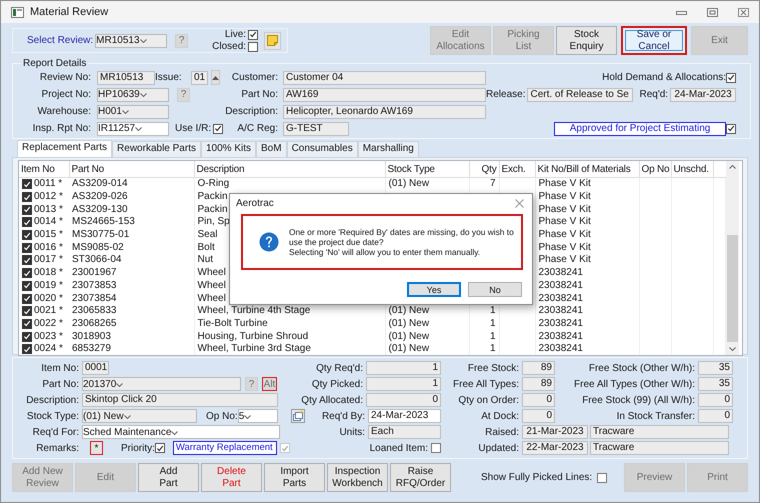  Describe the element at coordinates (681, 12) in the screenshot. I see `minimize-icon` at that location.